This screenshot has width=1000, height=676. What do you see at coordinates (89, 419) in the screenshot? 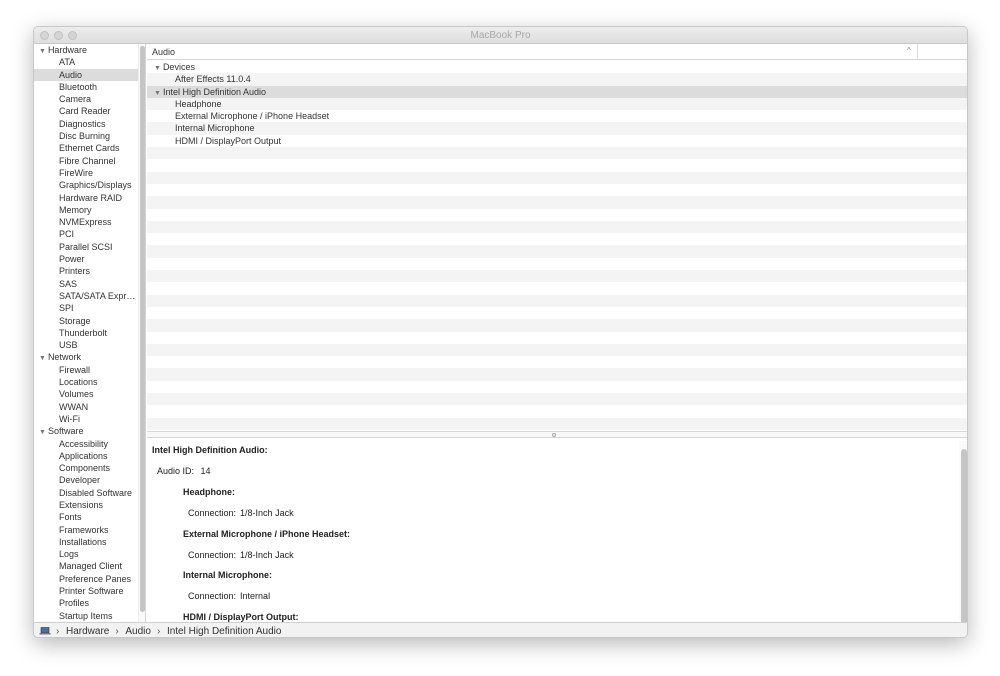
I see `sidebar-item-wi-fi: Wi-Fi` at bounding box center [89, 419].